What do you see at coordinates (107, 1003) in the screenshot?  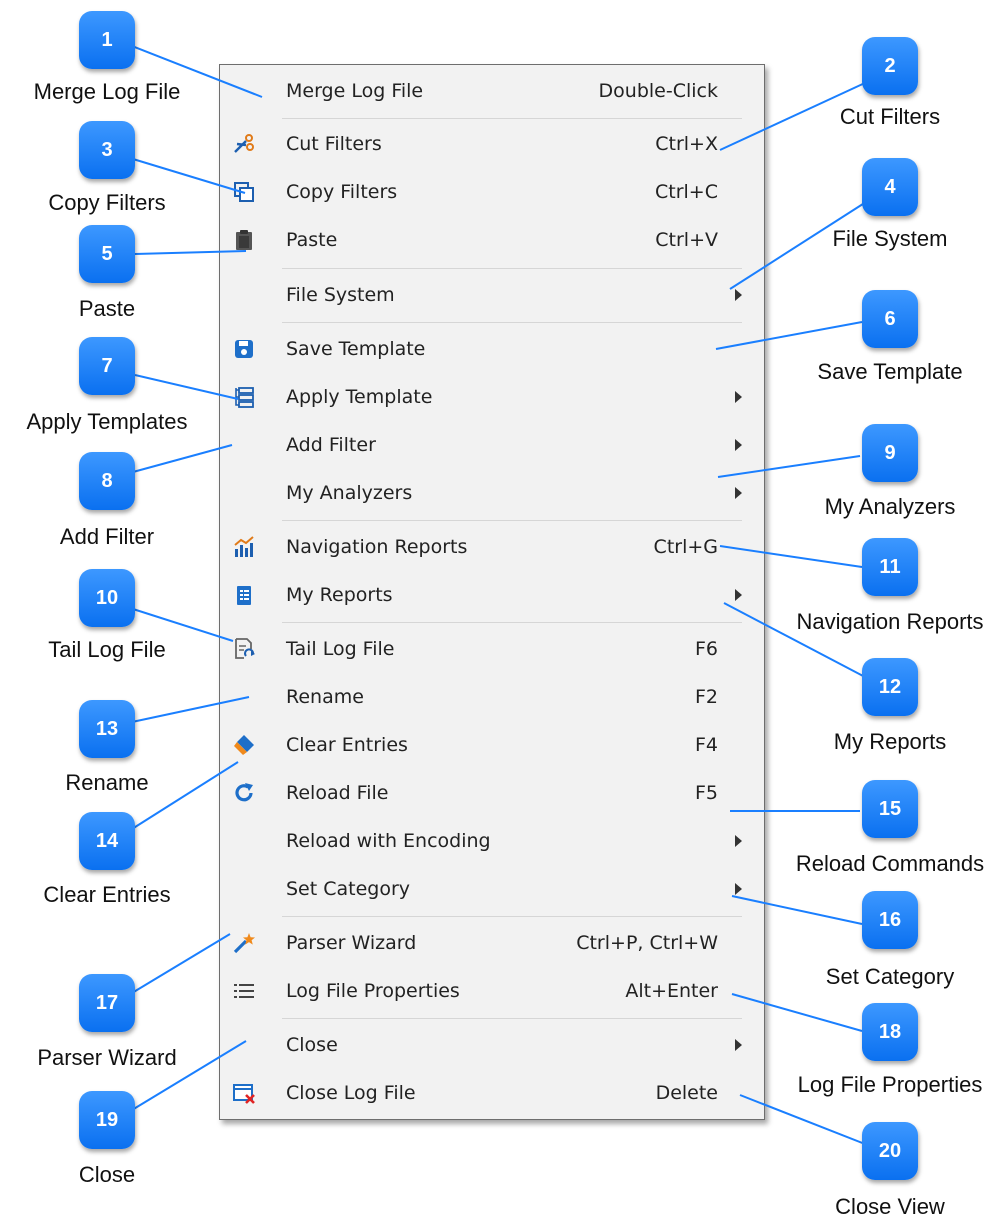 I see `callout-badge: 17` at bounding box center [107, 1003].